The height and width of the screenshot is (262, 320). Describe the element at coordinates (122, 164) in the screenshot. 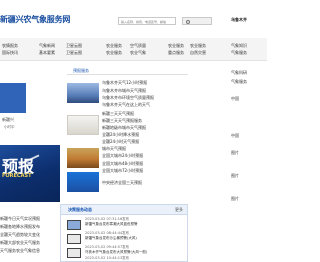

I see `forecast-link: 全国大城市48小时预报` at that location.